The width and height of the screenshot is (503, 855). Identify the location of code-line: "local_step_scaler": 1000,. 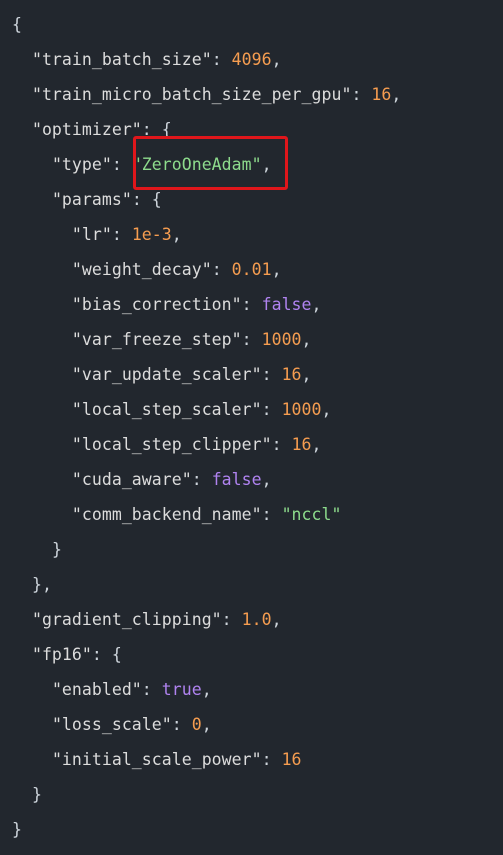
(172, 409).